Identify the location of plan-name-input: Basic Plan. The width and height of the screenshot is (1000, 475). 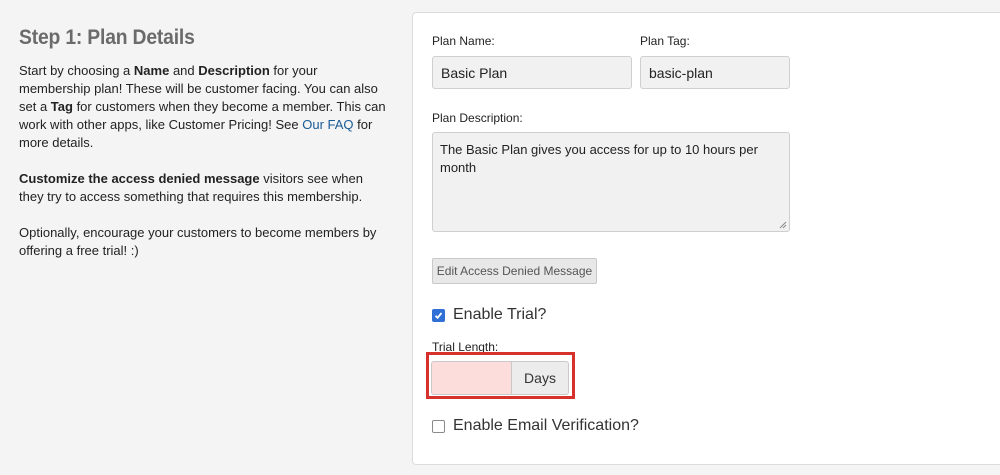
(532, 72).